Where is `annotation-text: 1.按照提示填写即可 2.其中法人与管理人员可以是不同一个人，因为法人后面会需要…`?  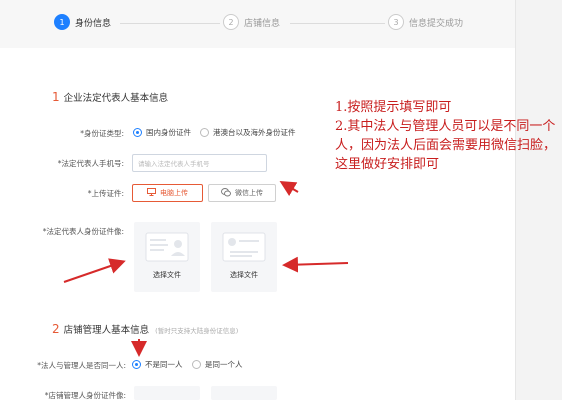 annotation-text: 1.按照提示填写即可 2.其中法人与管理人员可以是不同一个人，因为法人后面会需要… is located at coordinates (447, 136).